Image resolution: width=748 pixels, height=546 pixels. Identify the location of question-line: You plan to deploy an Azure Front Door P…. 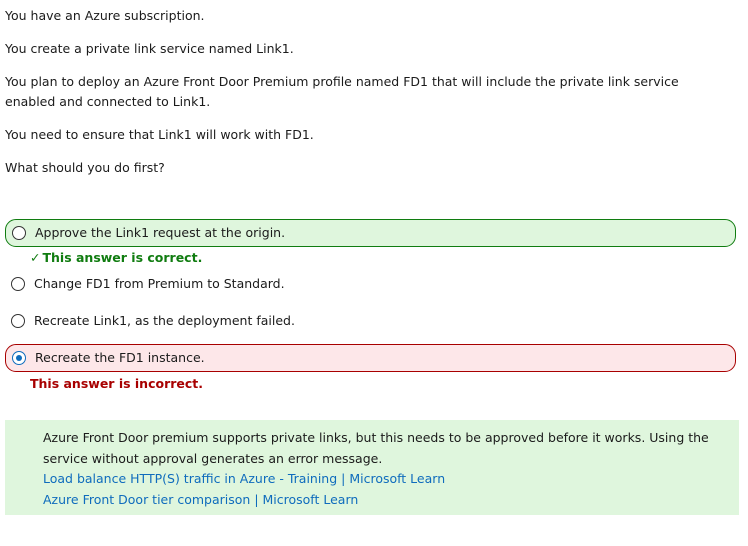
(342, 91).